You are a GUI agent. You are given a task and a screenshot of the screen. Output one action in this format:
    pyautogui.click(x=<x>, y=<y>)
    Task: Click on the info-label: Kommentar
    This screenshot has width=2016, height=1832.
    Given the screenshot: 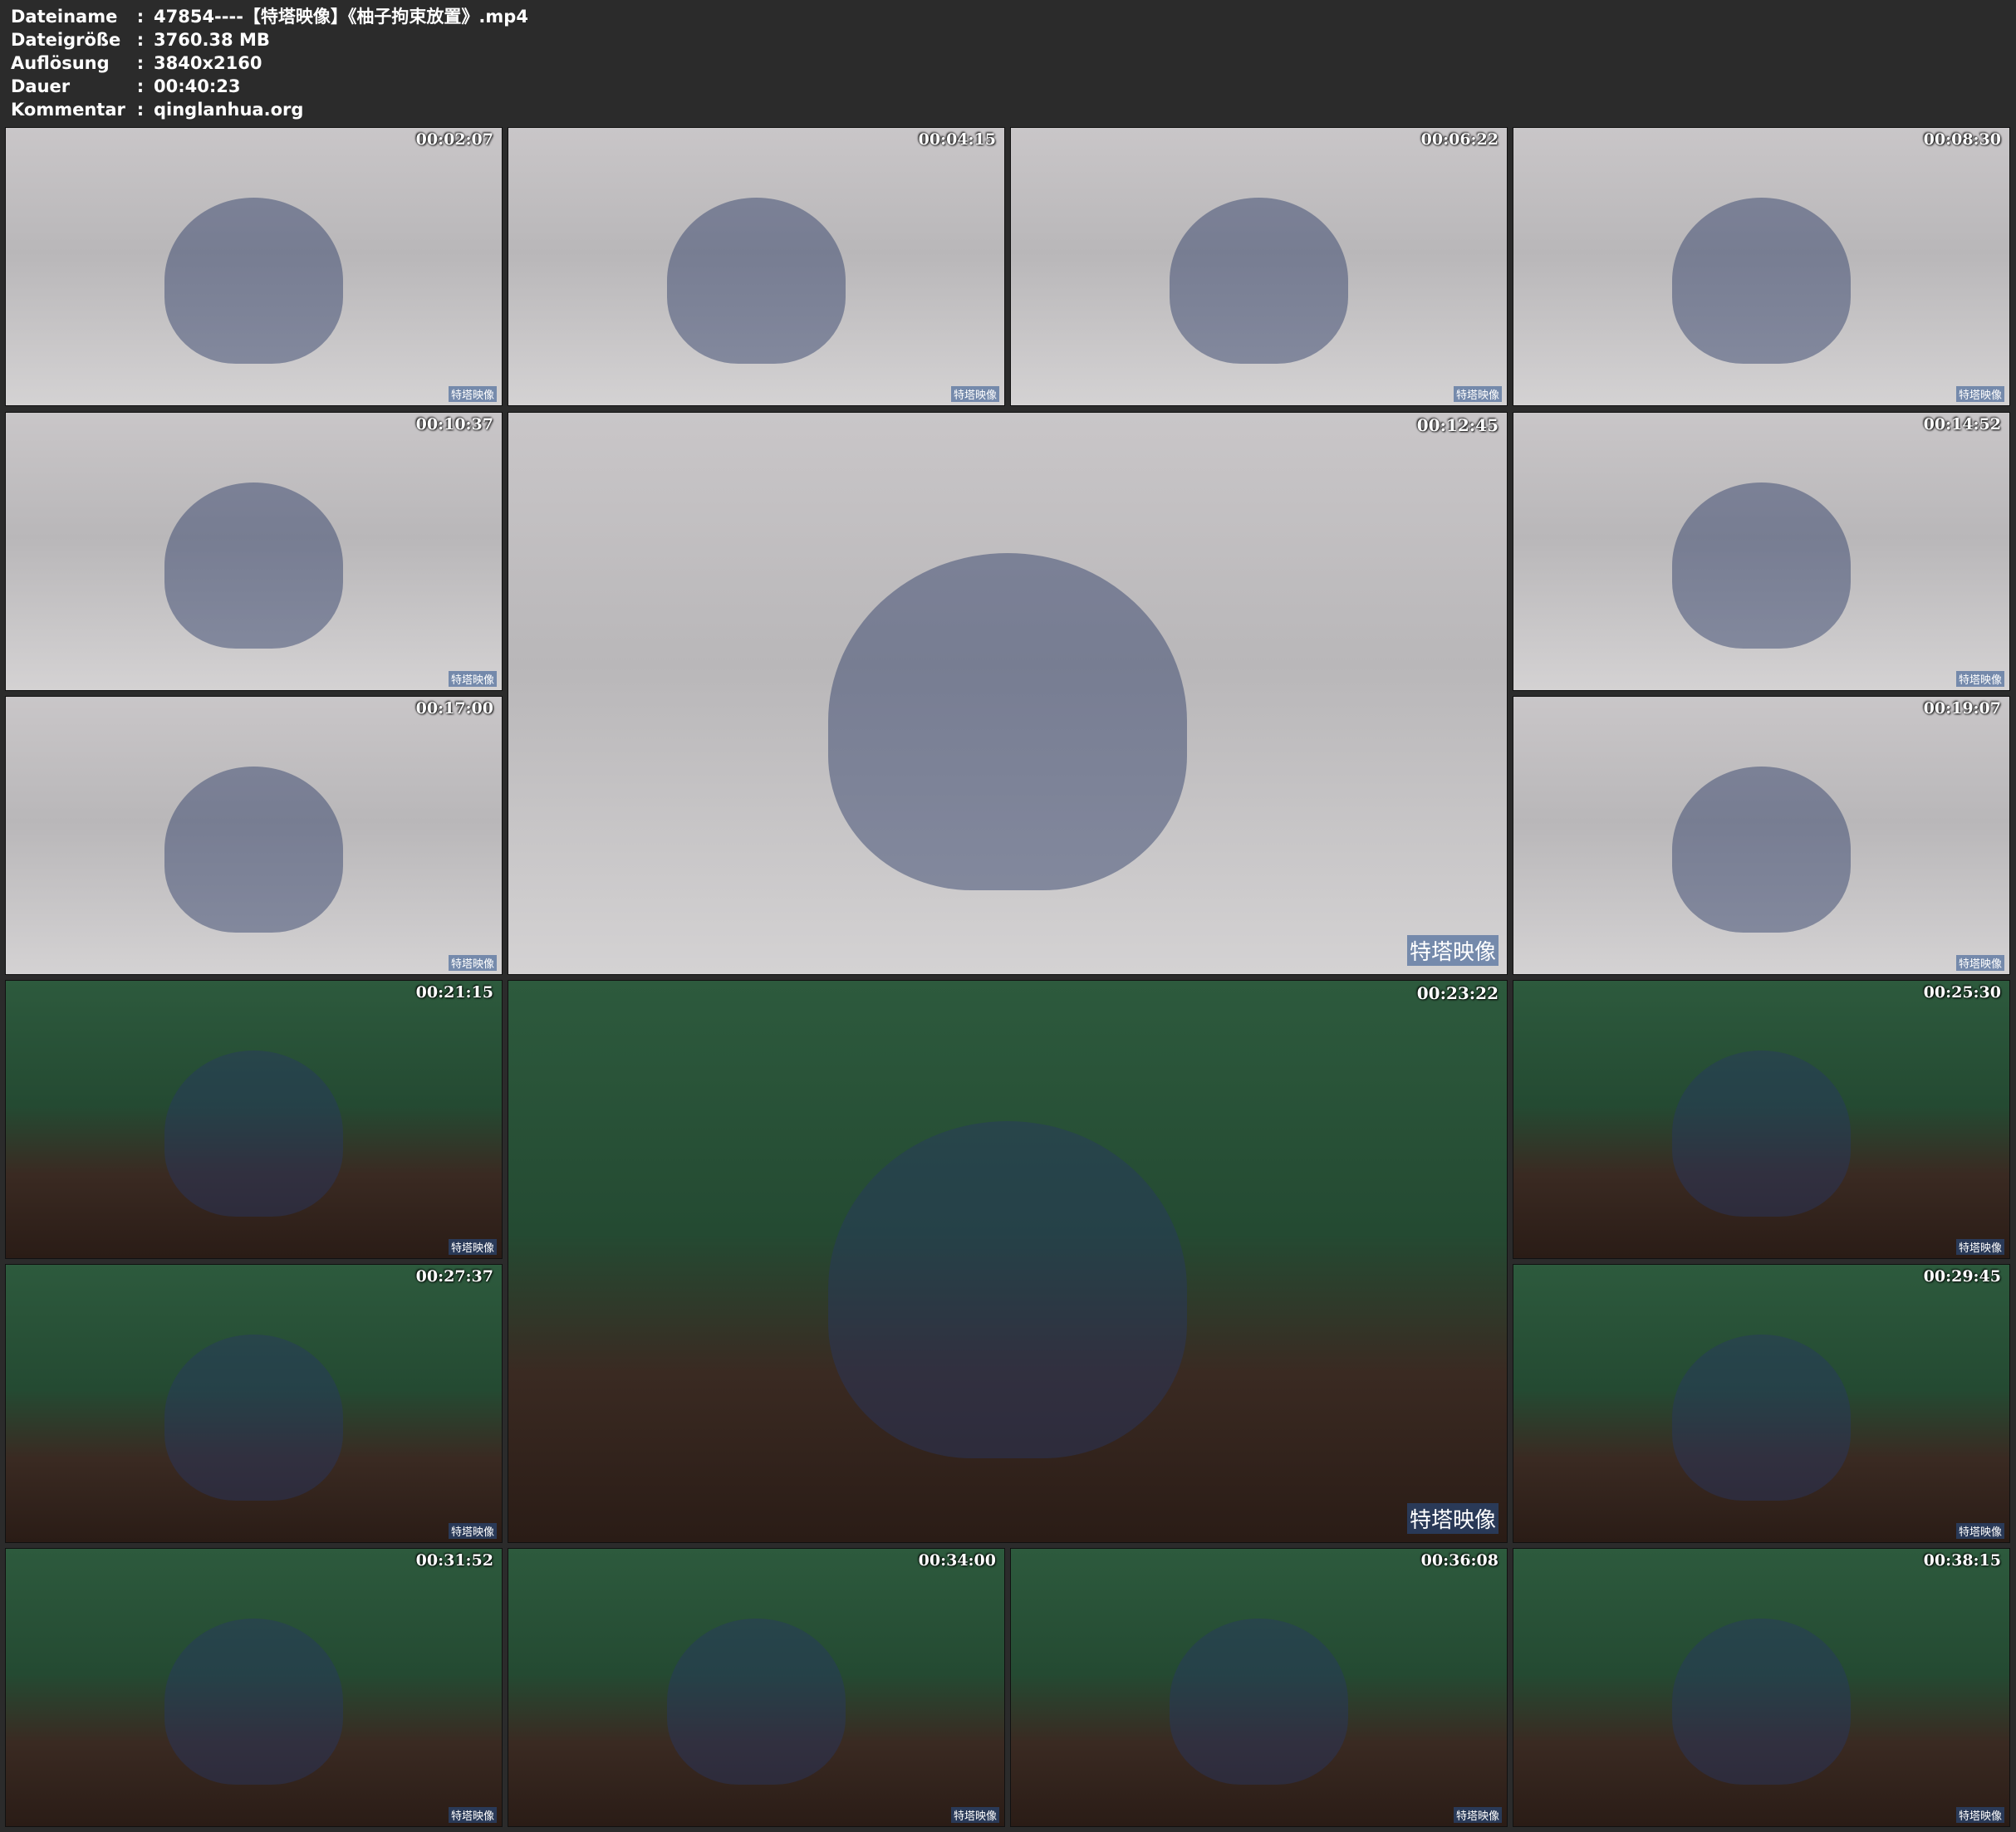 What is the action you would take?
    pyautogui.click(x=68, y=110)
    